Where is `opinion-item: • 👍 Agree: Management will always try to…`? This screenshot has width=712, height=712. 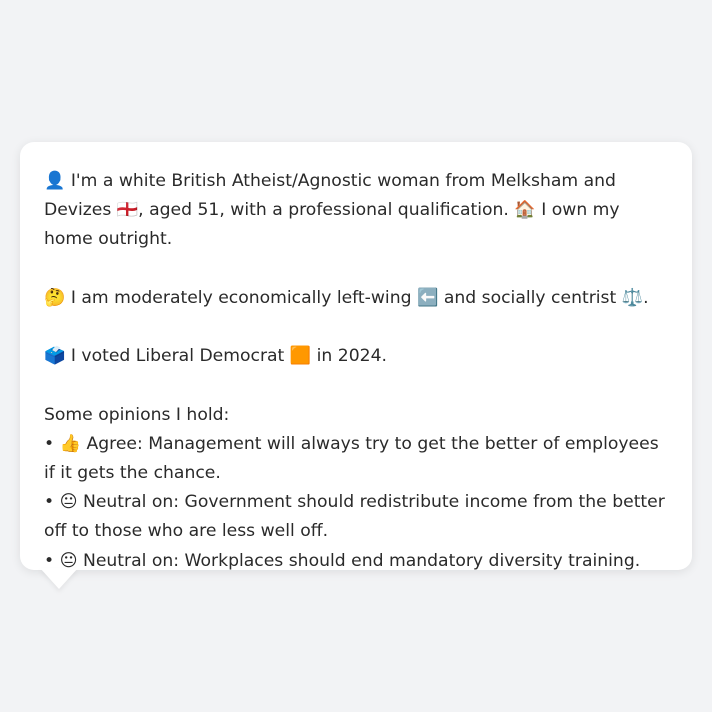 opinion-item: • 👍 Agree: Management will always try to… is located at coordinates (351, 458).